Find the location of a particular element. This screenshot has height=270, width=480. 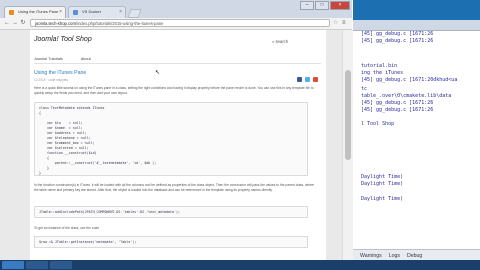

logs-tab: Logs is located at coordinates (394, 256).